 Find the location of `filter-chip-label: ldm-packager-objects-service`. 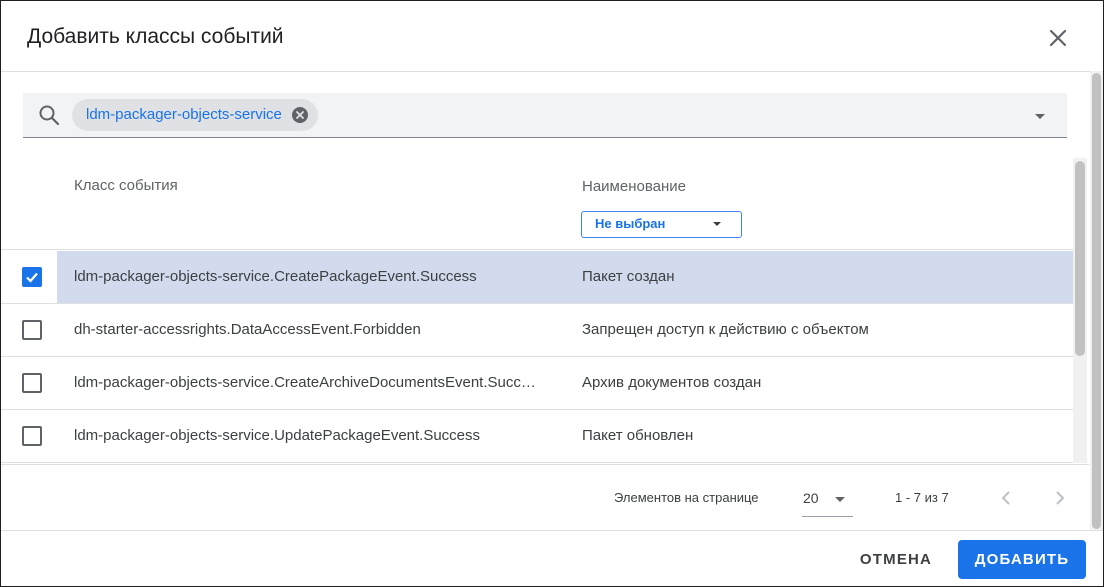

filter-chip-label: ldm-packager-objects-service is located at coordinates (184, 114).